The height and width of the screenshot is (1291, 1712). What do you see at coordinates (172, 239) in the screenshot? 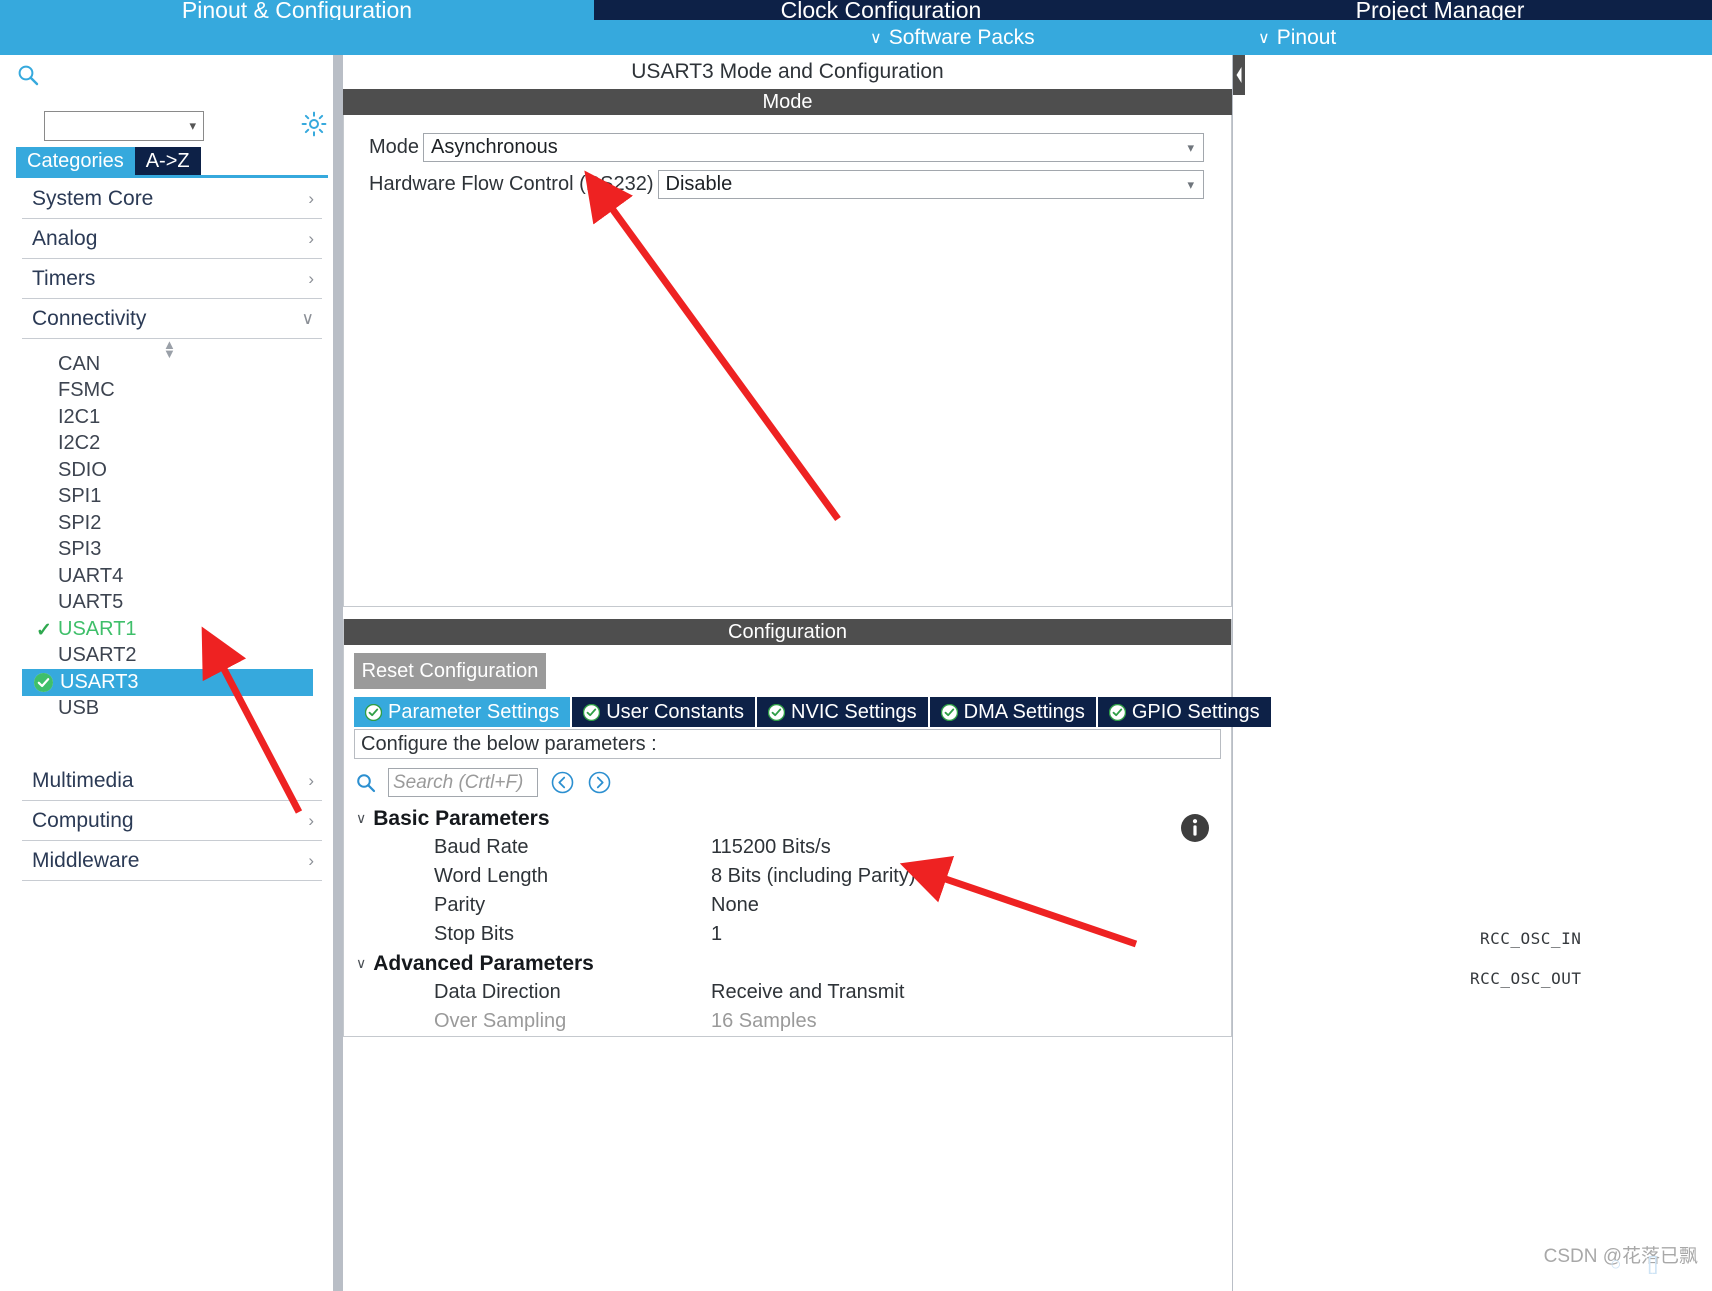
I see `sidebar-group-analog: Analog ›` at bounding box center [172, 239].